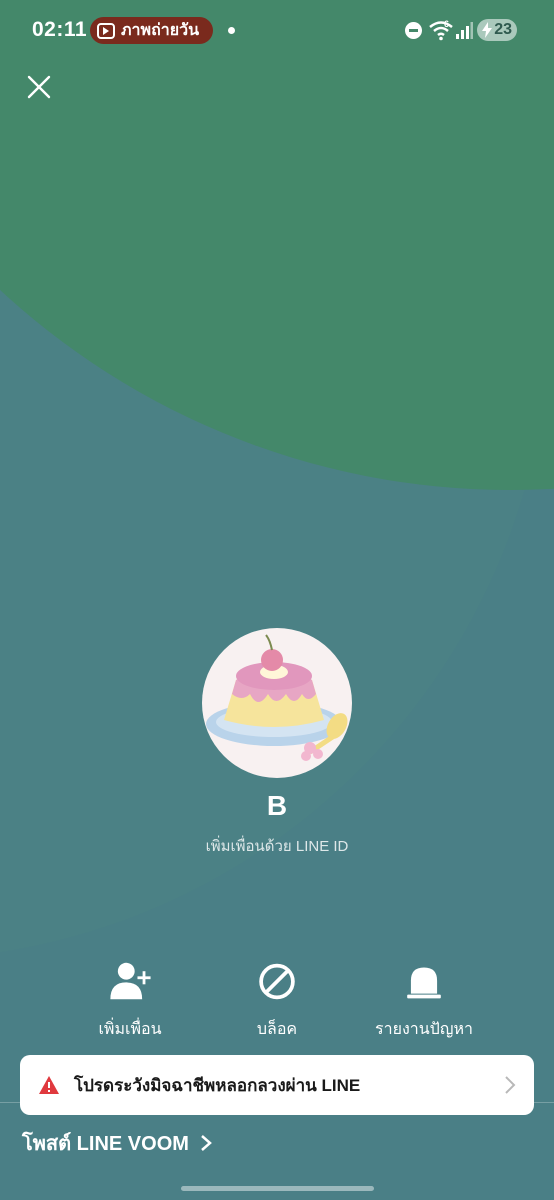 This screenshot has width=554, height=1200. I want to click on status-time: 02:11, so click(60, 29).